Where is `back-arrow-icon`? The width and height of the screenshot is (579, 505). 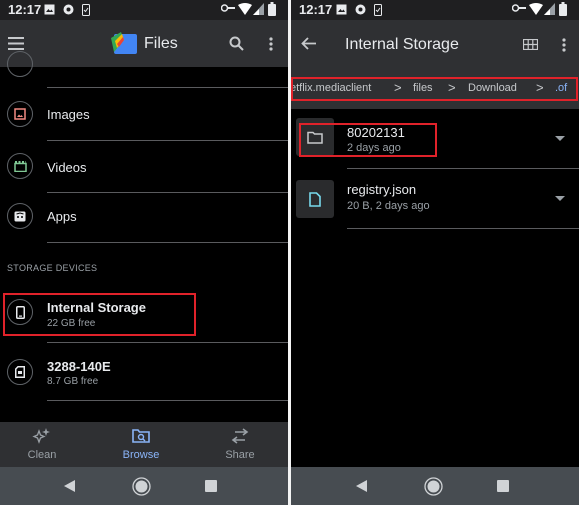
back-arrow-icon is located at coordinates (308, 43).